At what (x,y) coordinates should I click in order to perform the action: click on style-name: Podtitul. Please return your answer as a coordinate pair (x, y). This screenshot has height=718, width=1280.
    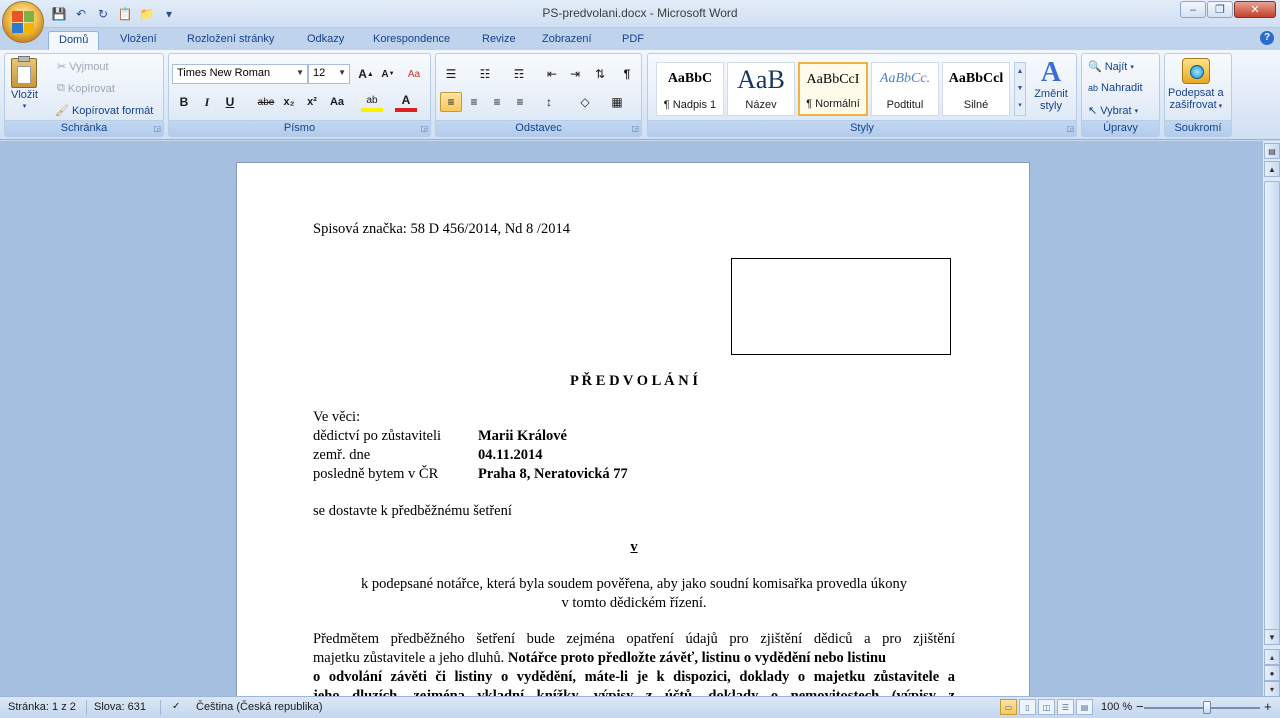
    Looking at the image, I should click on (905, 105).